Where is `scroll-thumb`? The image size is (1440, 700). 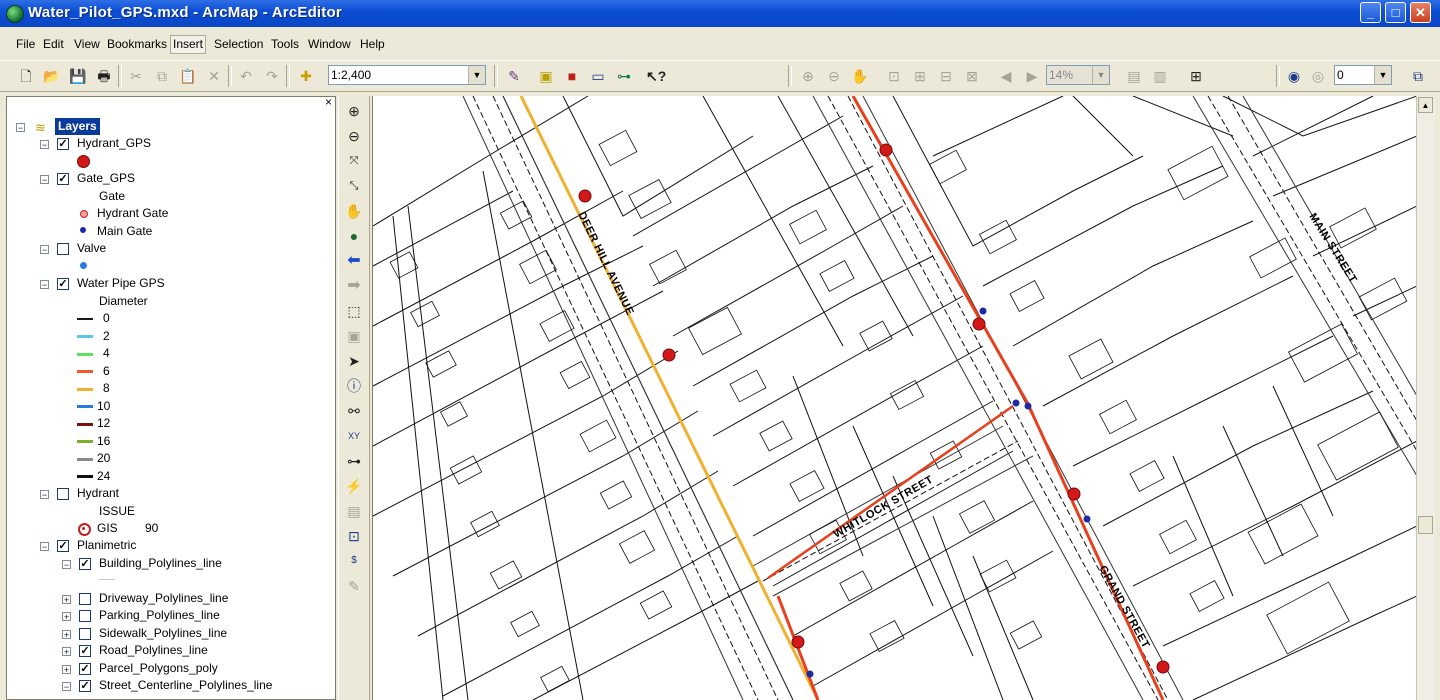
scroll-thumb is located at coordinates (1425, 525).